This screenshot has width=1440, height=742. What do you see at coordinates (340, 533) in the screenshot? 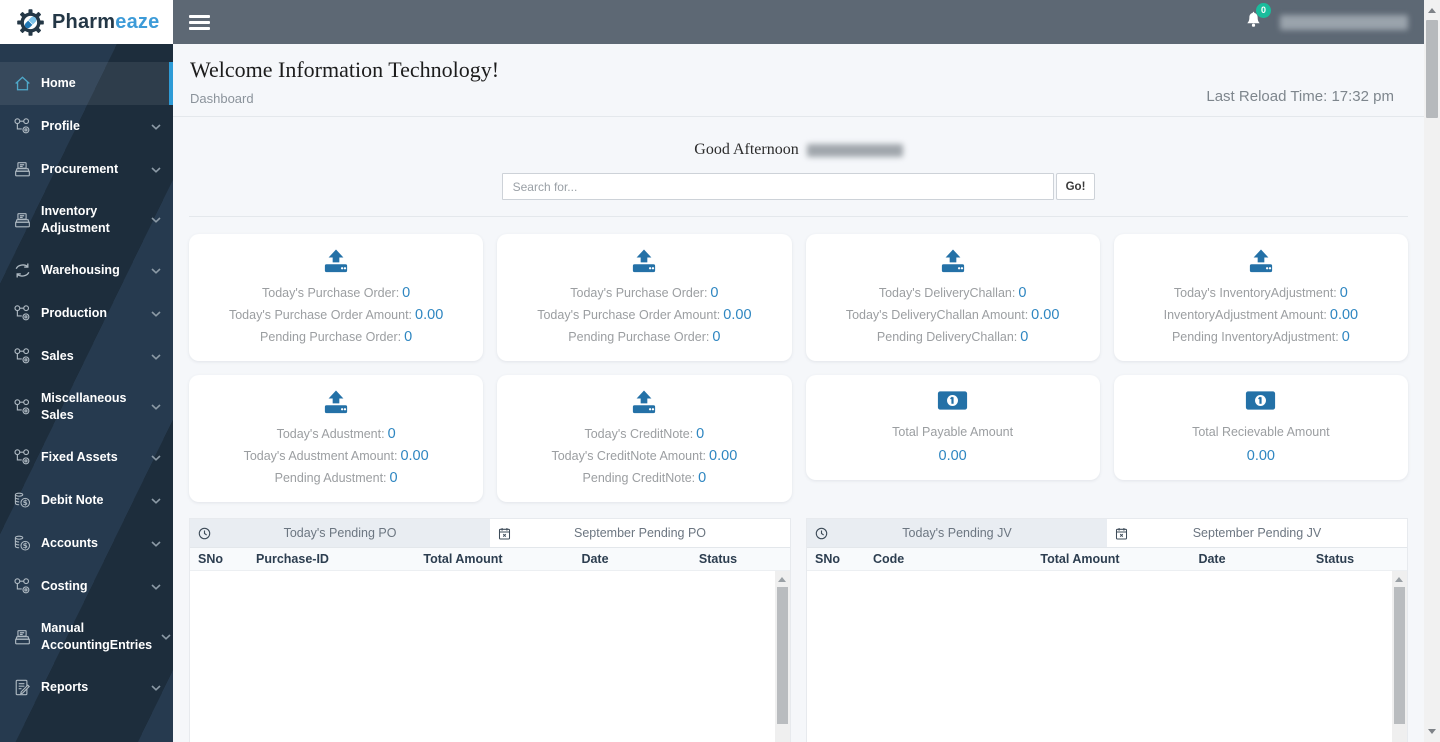
I see `tab-todays-pending-po: Today's Pending PO` at bounding box center [340, 533].